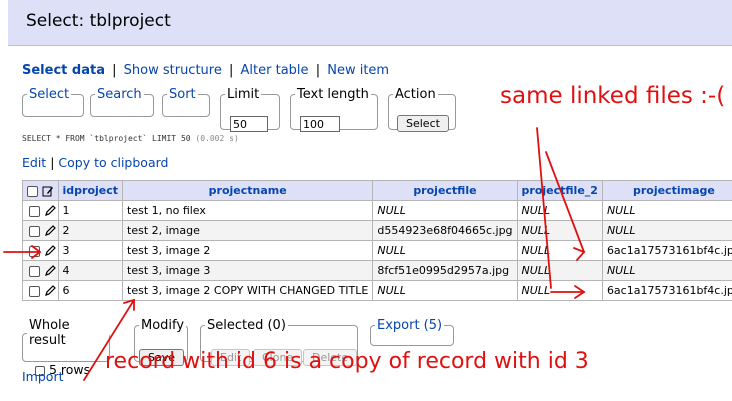 The image size is (732, 401). I want to click on limit-fieldset: Limit, so click(250, 109).